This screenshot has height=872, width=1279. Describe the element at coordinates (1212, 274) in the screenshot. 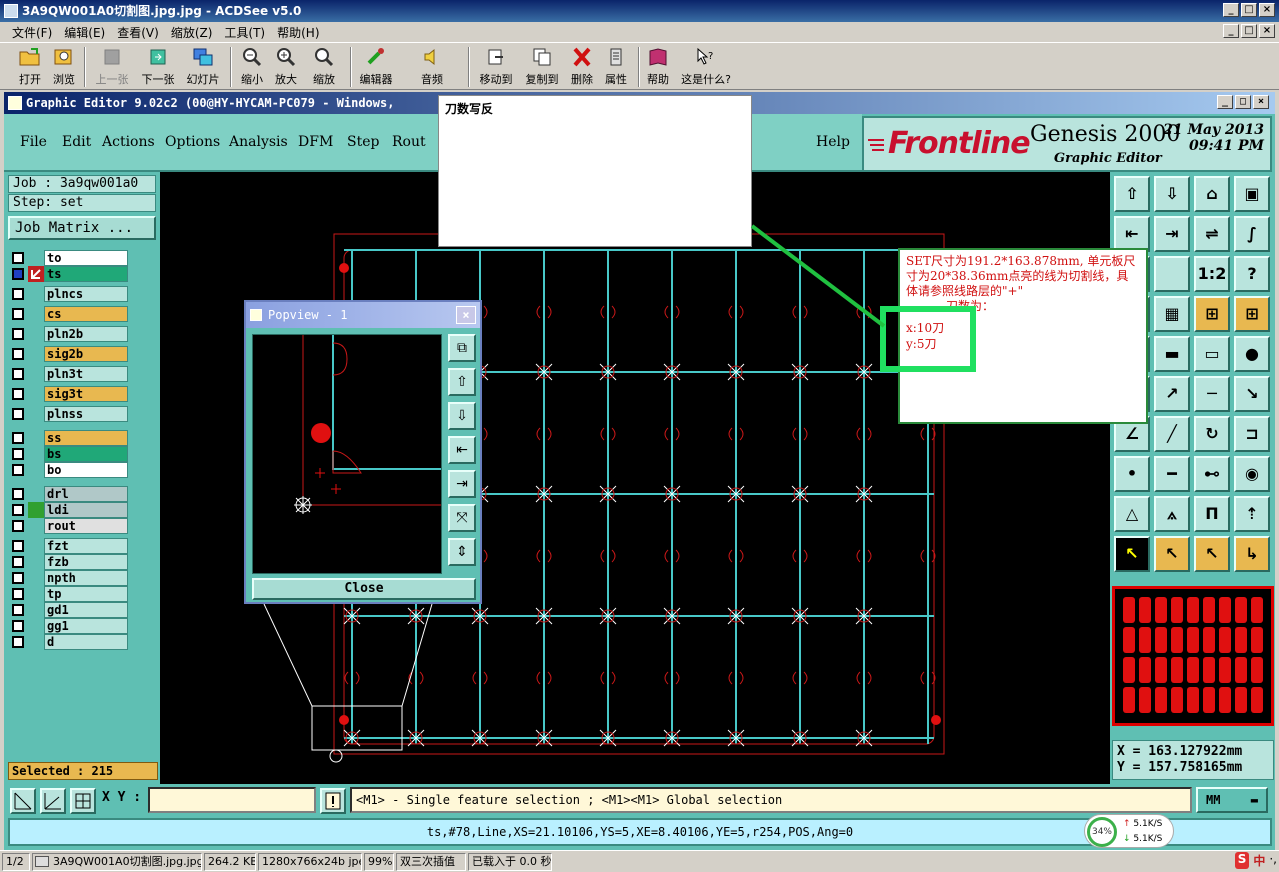

I see `scale-1-2-tool-button: 1:2` at that location.